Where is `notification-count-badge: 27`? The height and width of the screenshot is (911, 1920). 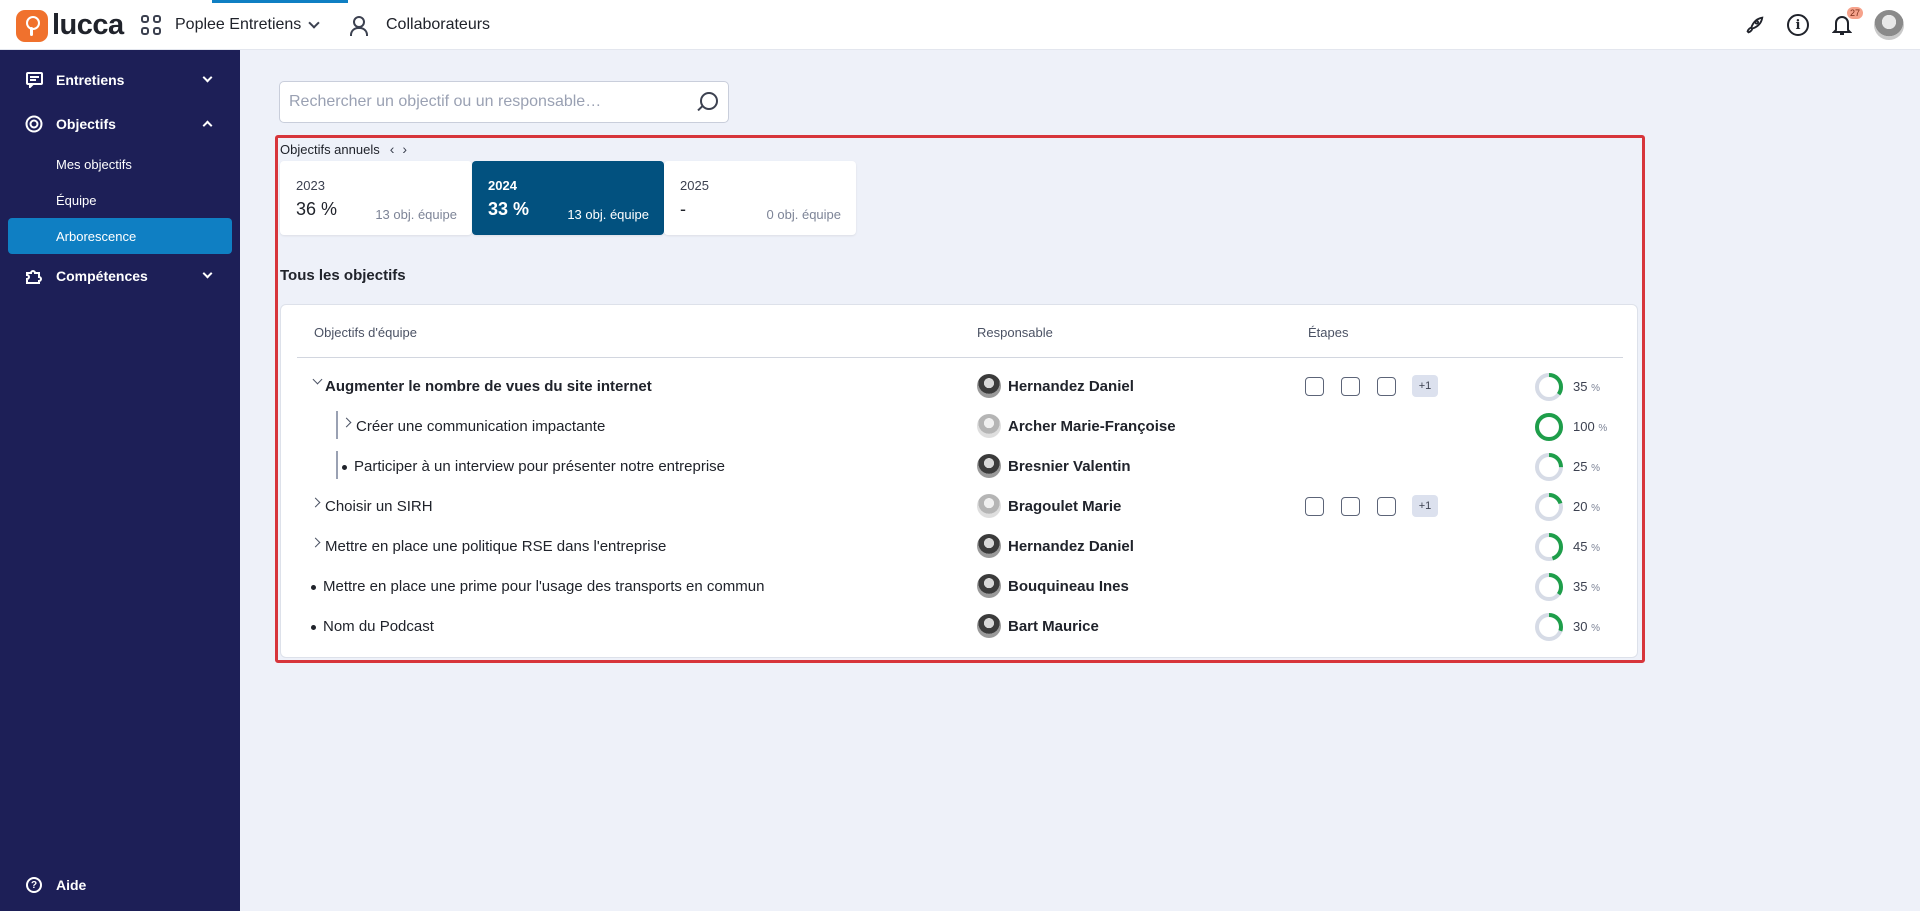
notification-count-badge: 27 is located at coordinates (1854, 13).